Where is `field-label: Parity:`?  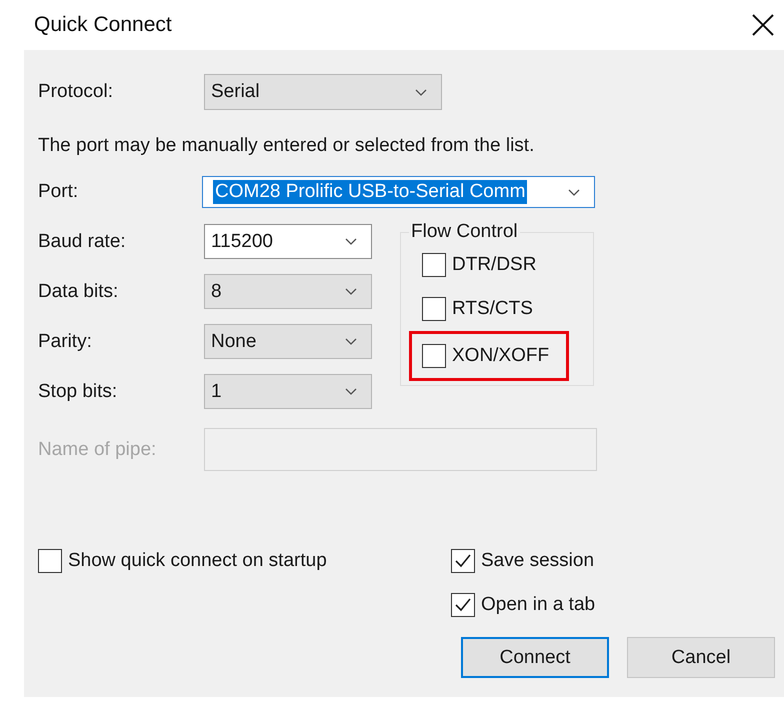
field-label: Parity: is located at coordinates (65, 341).